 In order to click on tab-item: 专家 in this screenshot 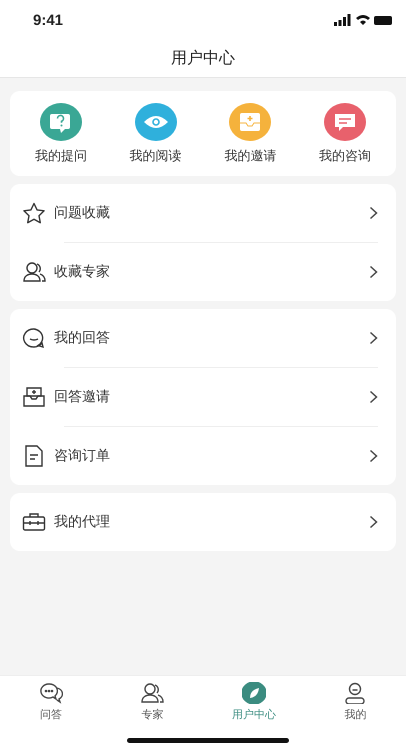, I will do `click(152, 702)`.